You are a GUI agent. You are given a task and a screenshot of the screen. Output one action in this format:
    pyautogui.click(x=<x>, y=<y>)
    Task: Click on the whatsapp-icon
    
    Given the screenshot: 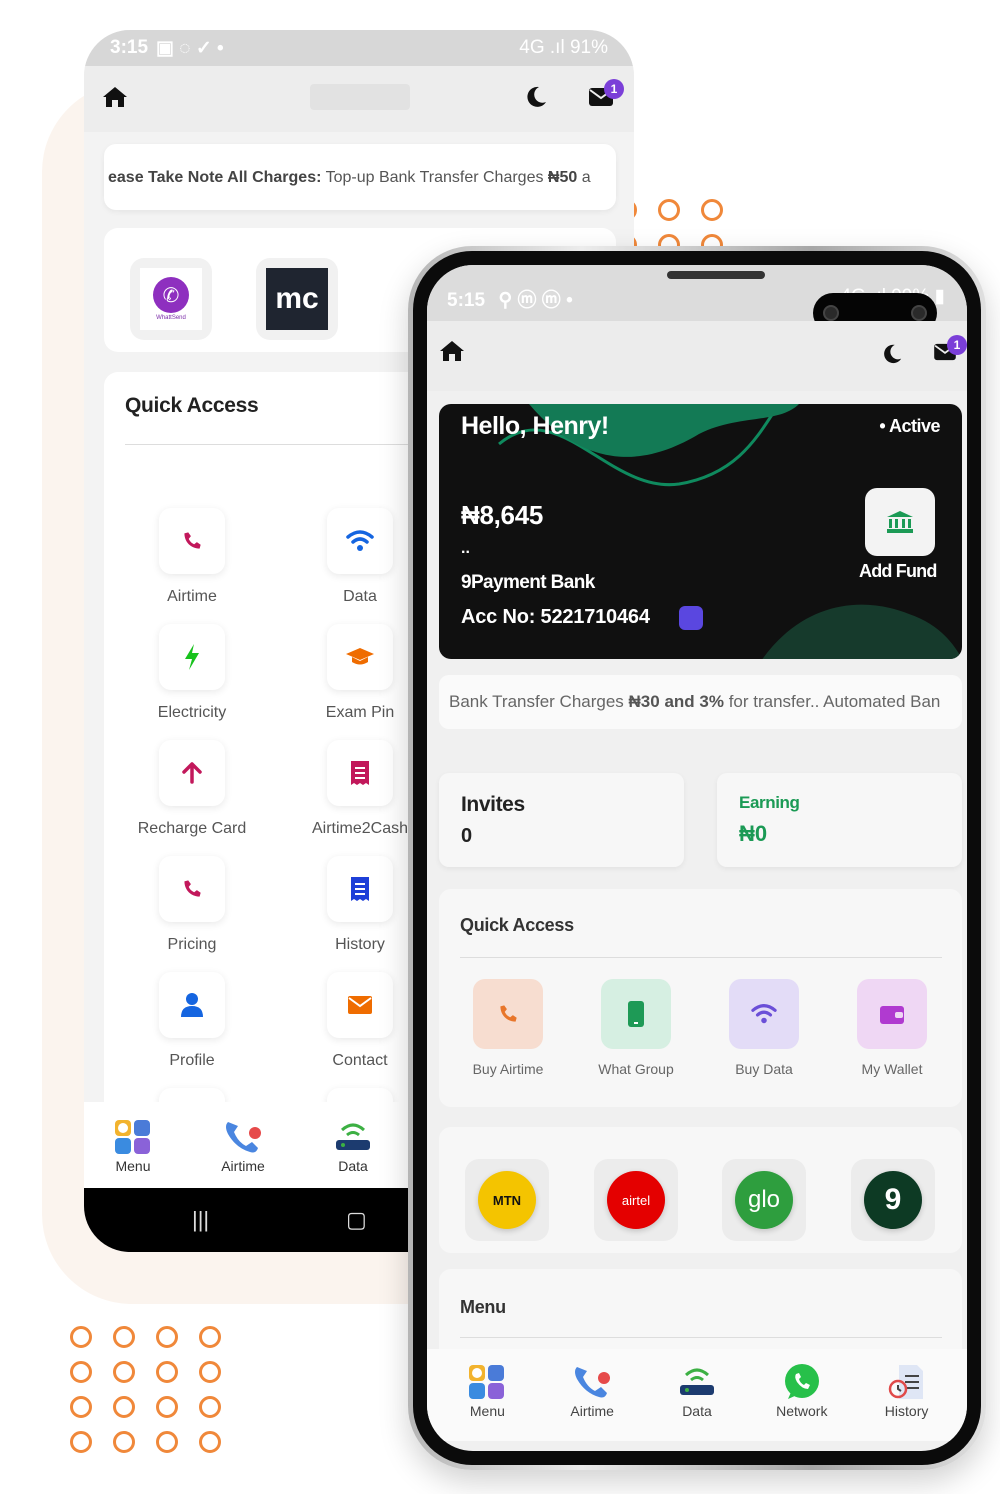 What is the action you would take?
    pyautogui.click(x=801, y=1381)
    